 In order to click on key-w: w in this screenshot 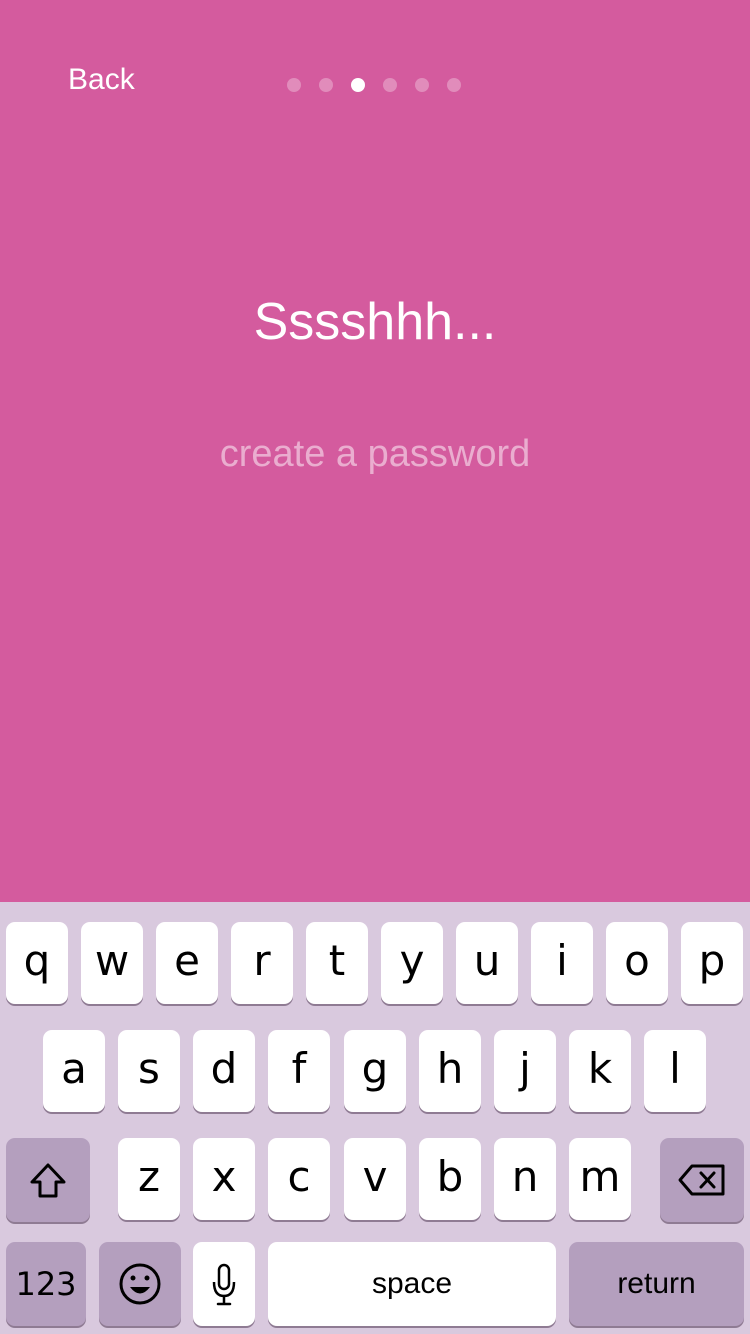, I will do `click(112, 963)`.